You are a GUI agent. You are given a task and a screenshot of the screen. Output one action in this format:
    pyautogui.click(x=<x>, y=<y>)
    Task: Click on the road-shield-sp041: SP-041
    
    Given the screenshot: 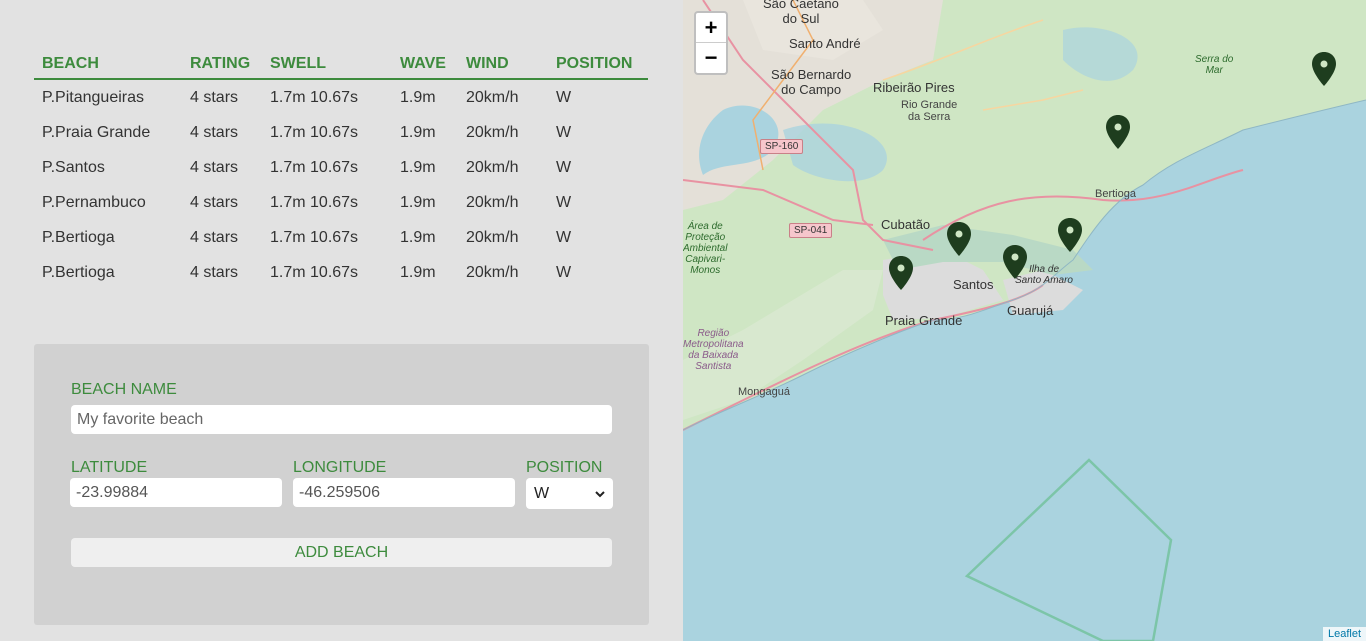 What is the action you would take?
    pyautogui.click(x=811, y=230)
    